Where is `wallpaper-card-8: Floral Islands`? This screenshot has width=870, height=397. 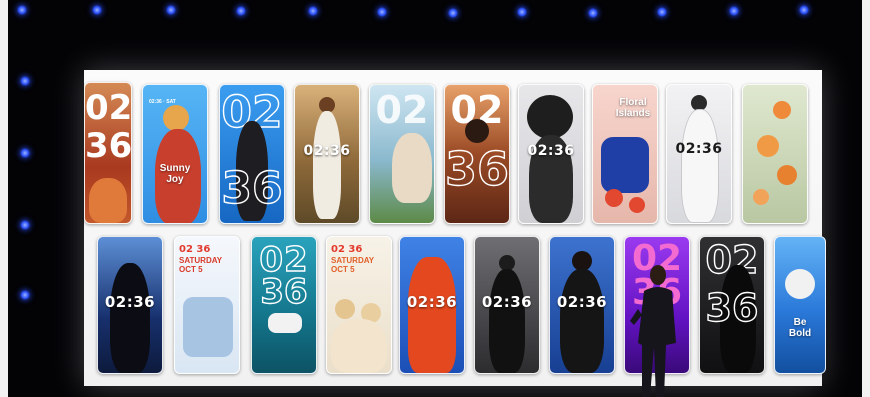
wallpaper-card-8: Floral Islands is located at coordinates (625, 154).